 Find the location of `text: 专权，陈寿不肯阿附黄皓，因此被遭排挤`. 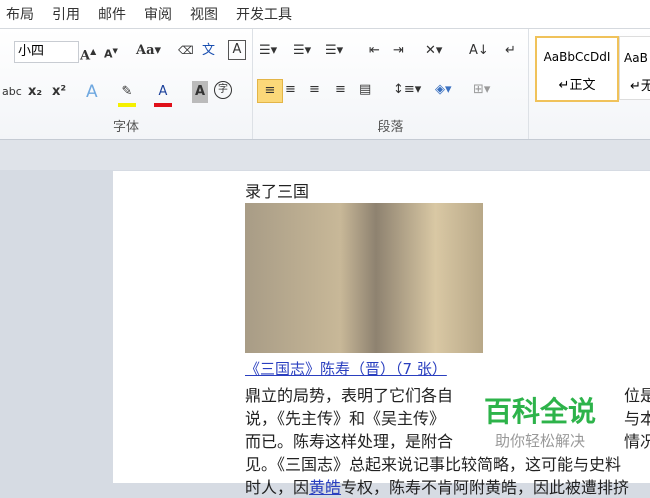

text: 专权，陈寿不肯阿附黄皓，因此被遭排挤 is located at coordinates (485, 487).